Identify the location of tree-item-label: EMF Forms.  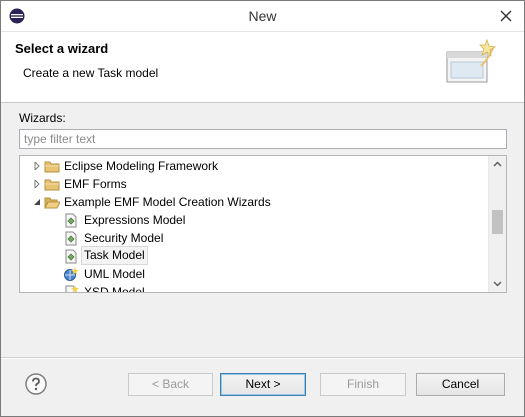
(95, 184).